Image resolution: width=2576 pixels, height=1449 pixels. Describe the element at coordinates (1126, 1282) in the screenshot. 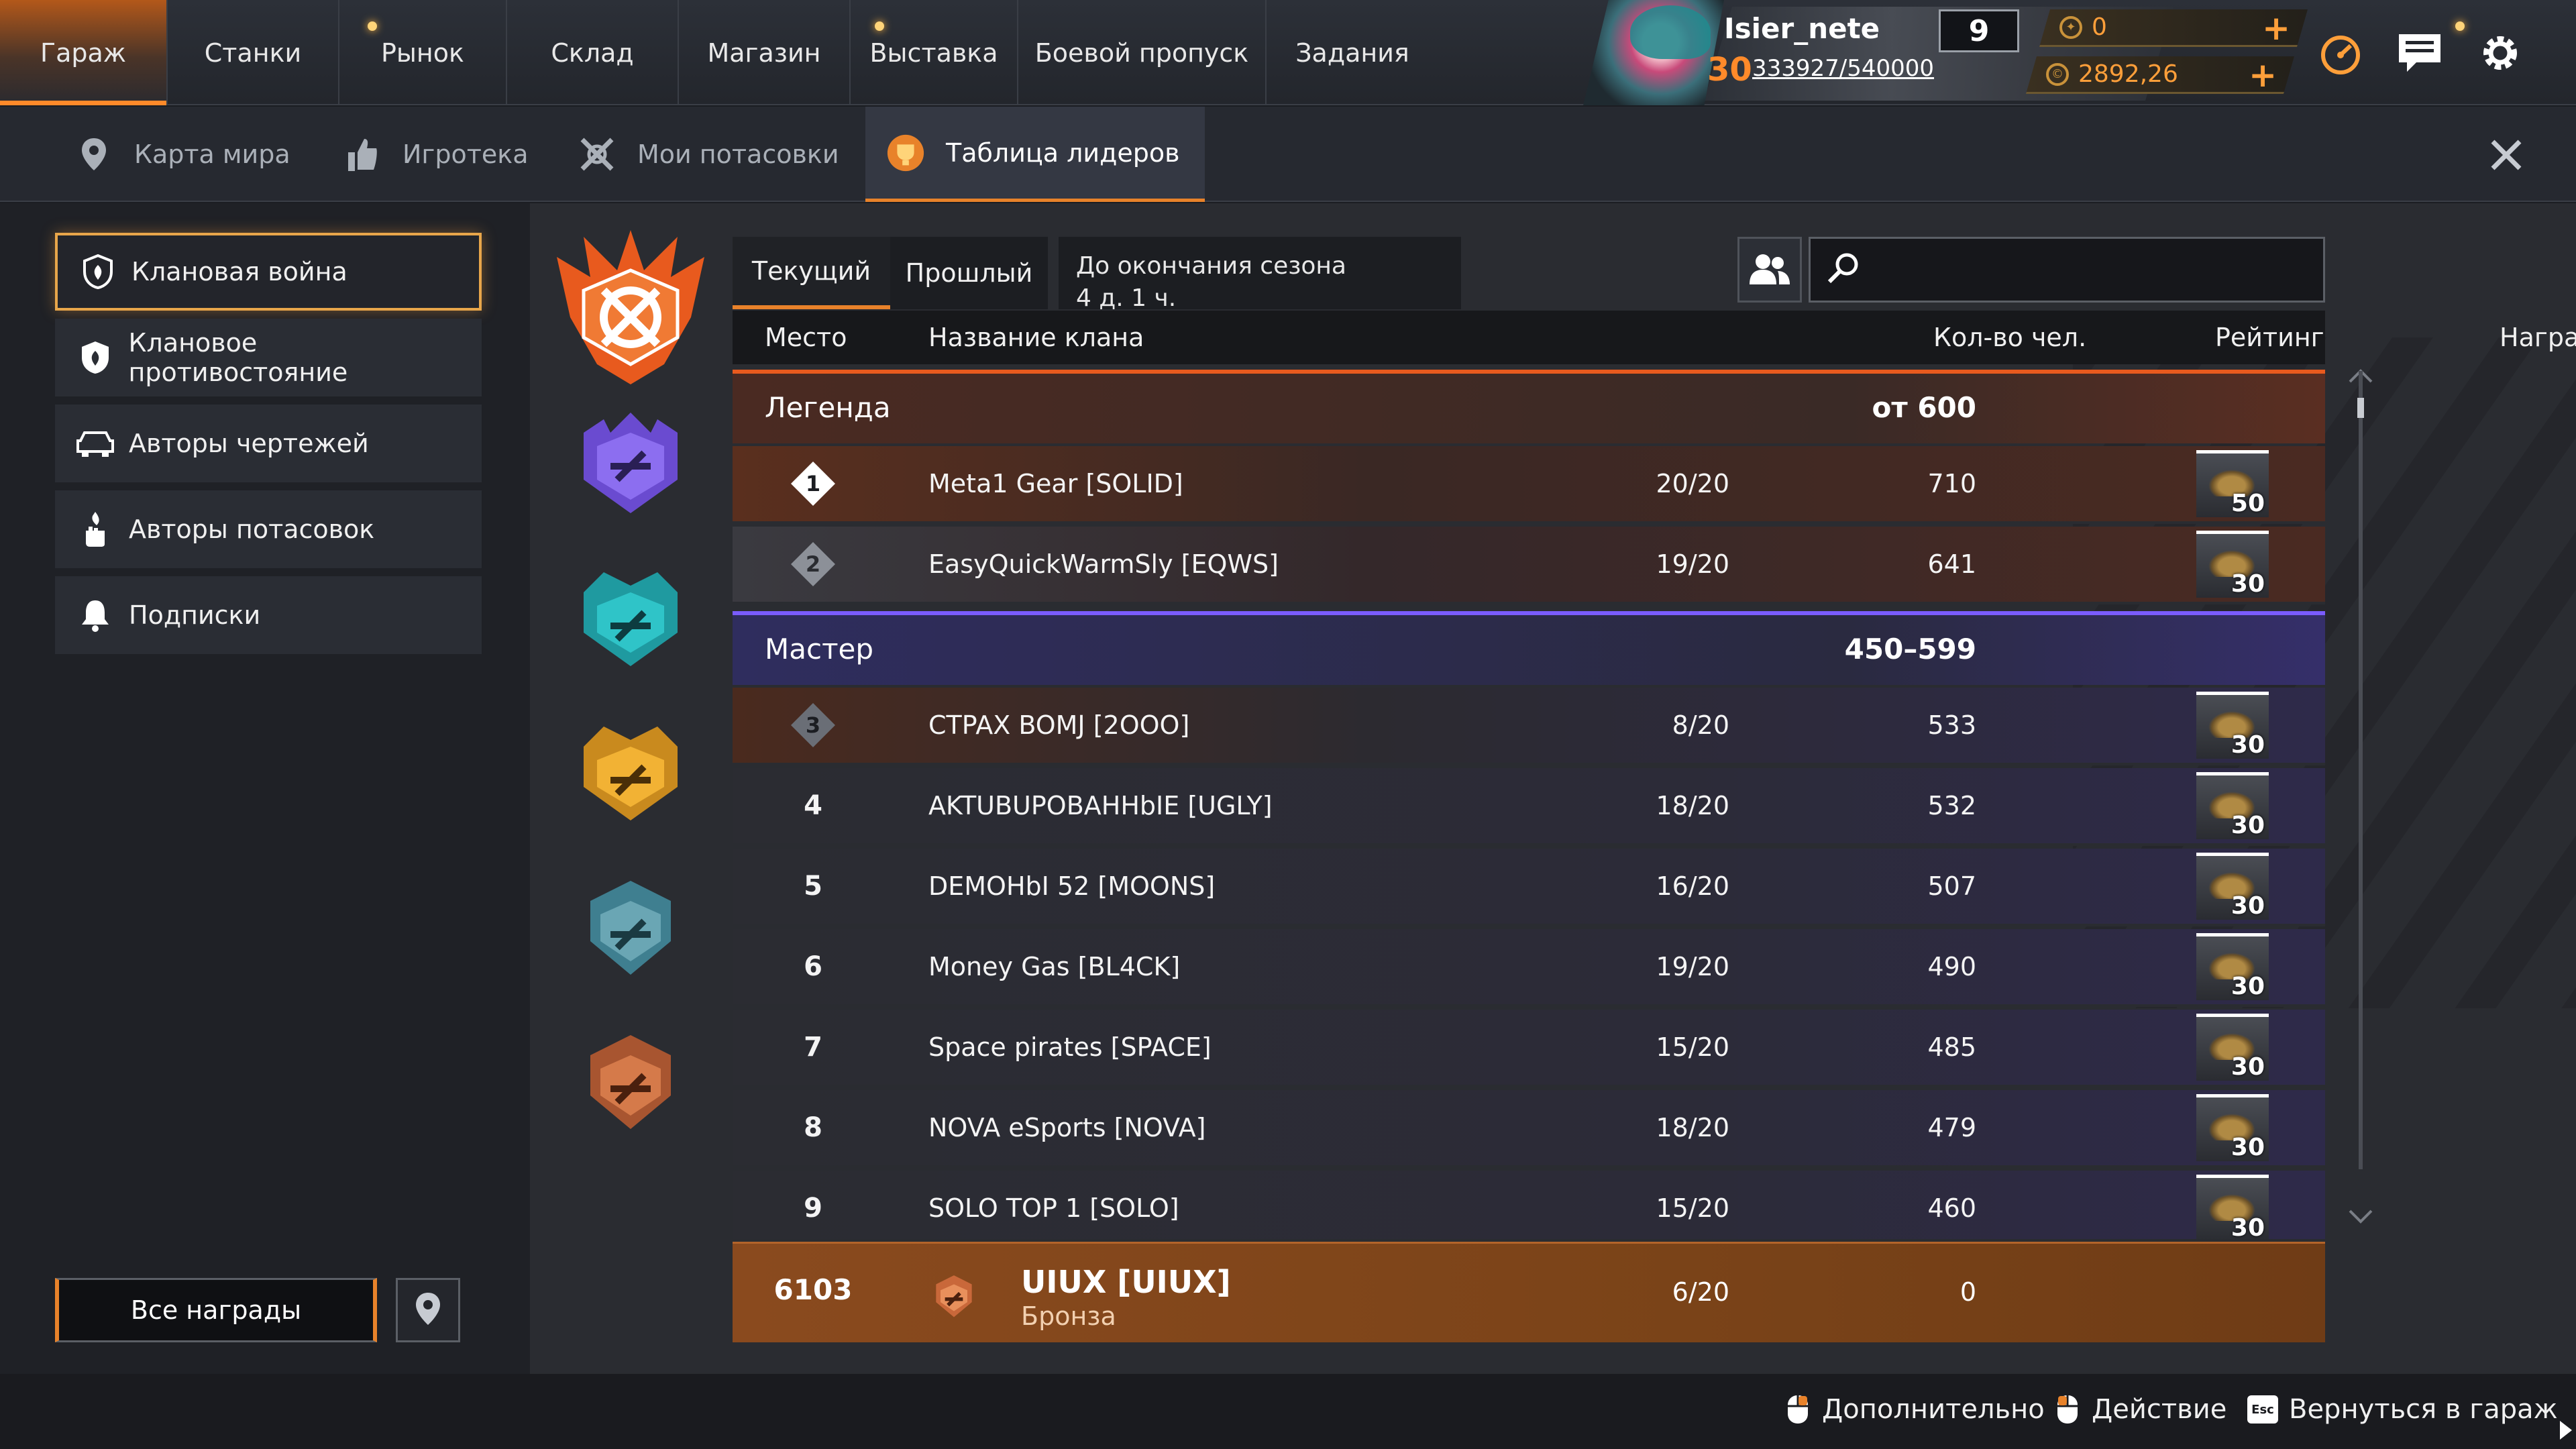

I see `my-clan-name: UIUX [UIUX]` at that location.